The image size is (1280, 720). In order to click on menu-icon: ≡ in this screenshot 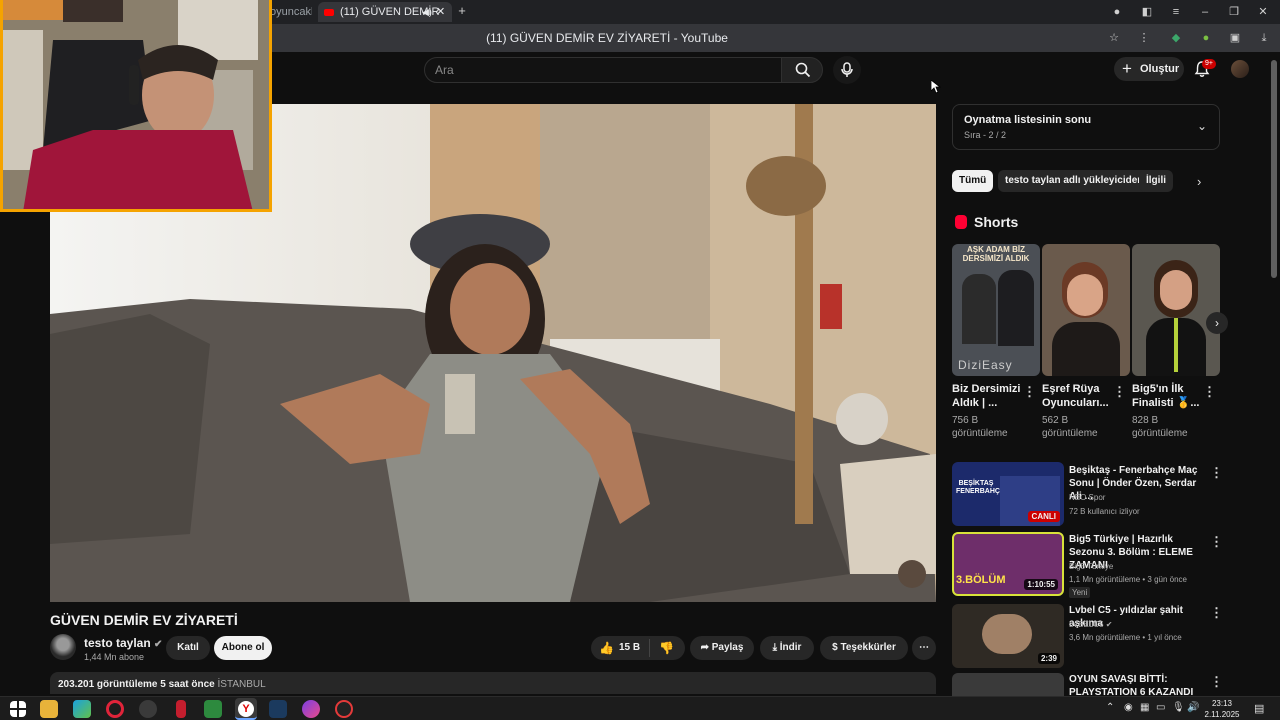, I will do `click(1176, 12)`.